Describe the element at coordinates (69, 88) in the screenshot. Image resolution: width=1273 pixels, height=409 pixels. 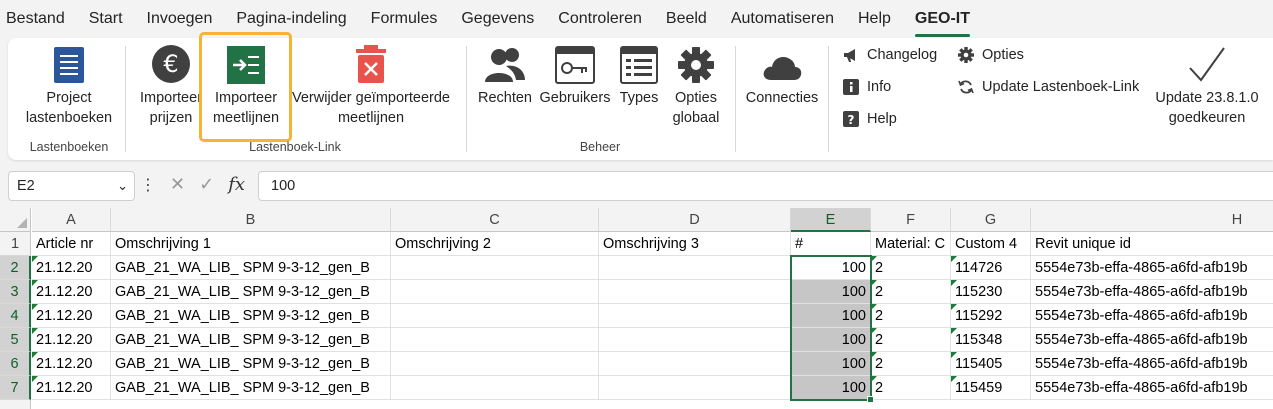
I see `project-lastenboeken-button: Project lastenboeken` at that location.